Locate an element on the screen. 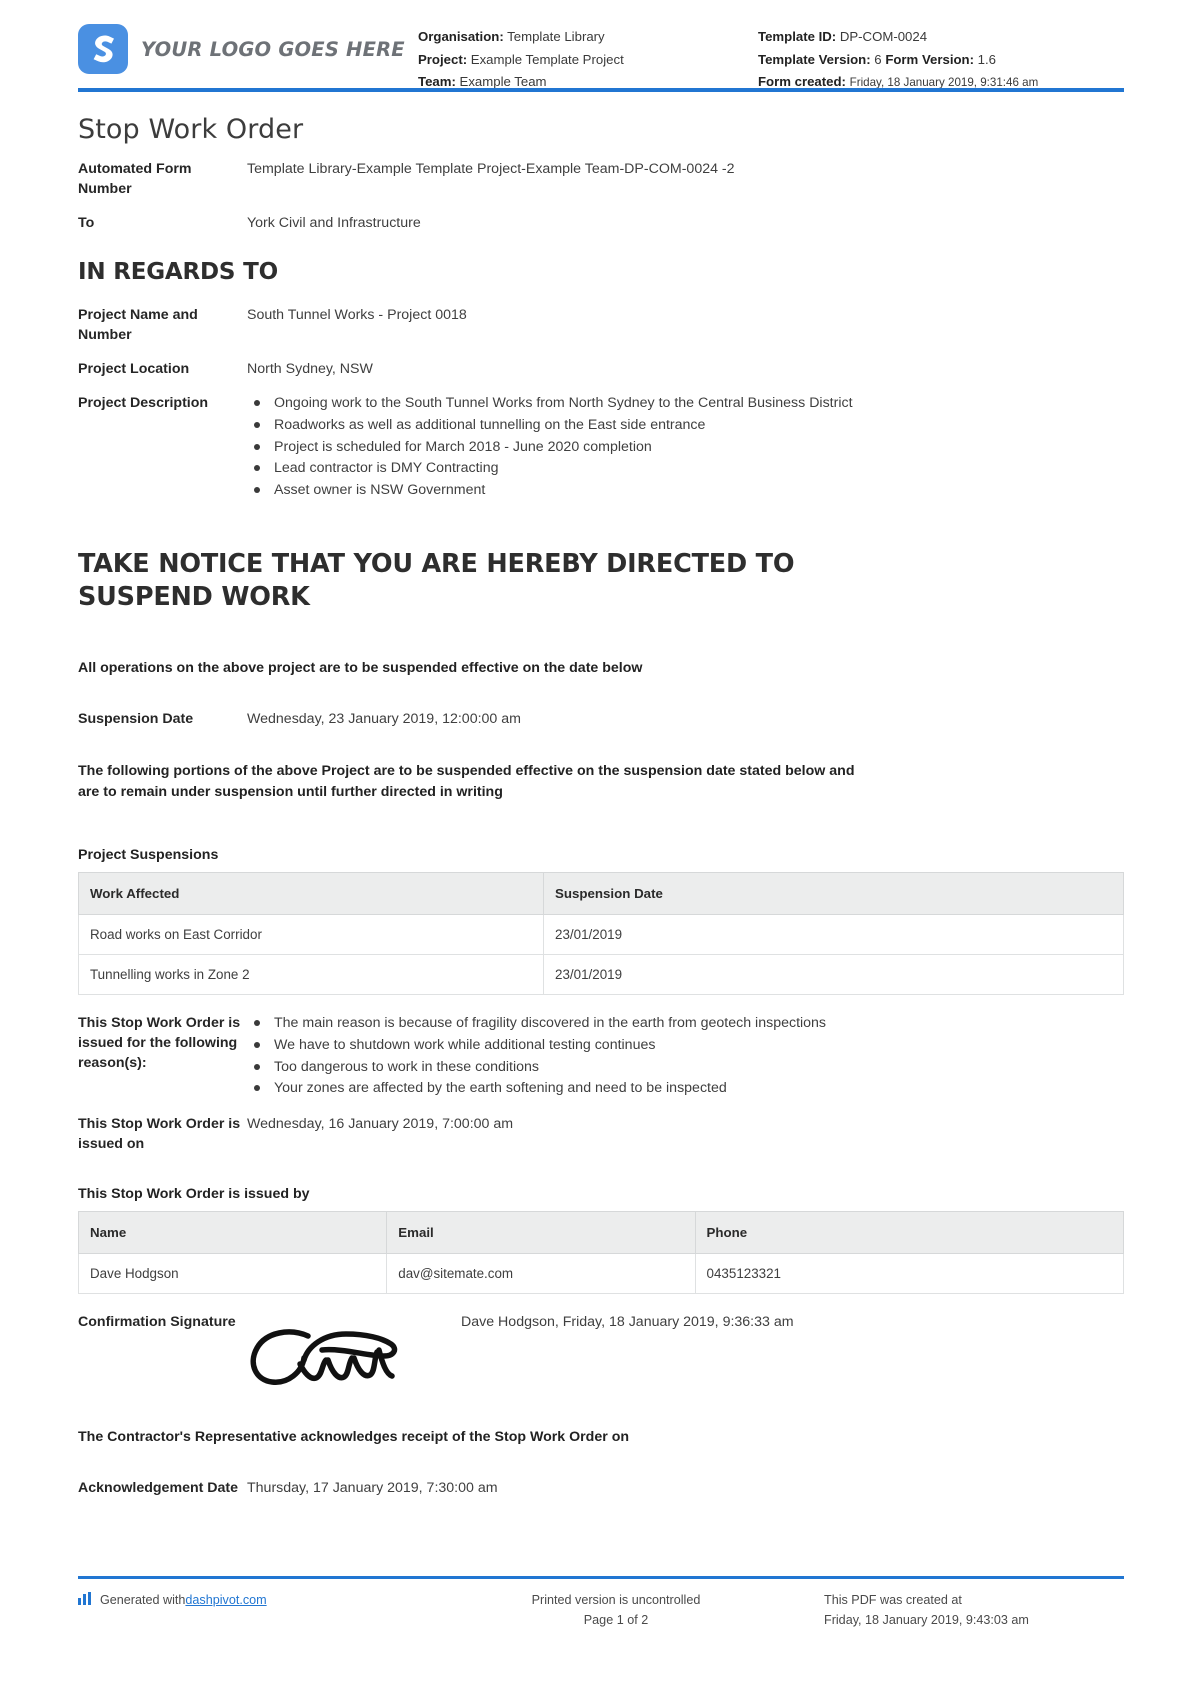 The width and height of the screenshot is (1202, 1701). cell-name: Dave Hodgson is located at coordinates (232, 1274).